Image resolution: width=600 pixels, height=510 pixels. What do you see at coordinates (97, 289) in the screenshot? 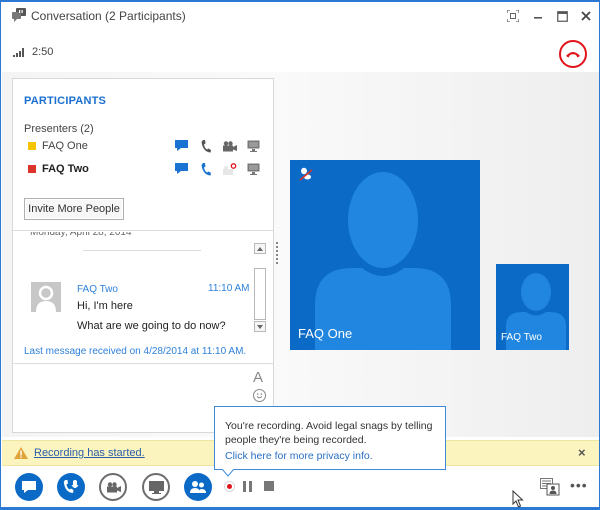
I see `message-sender: FAQ Two` at bounding box center [97, 289].